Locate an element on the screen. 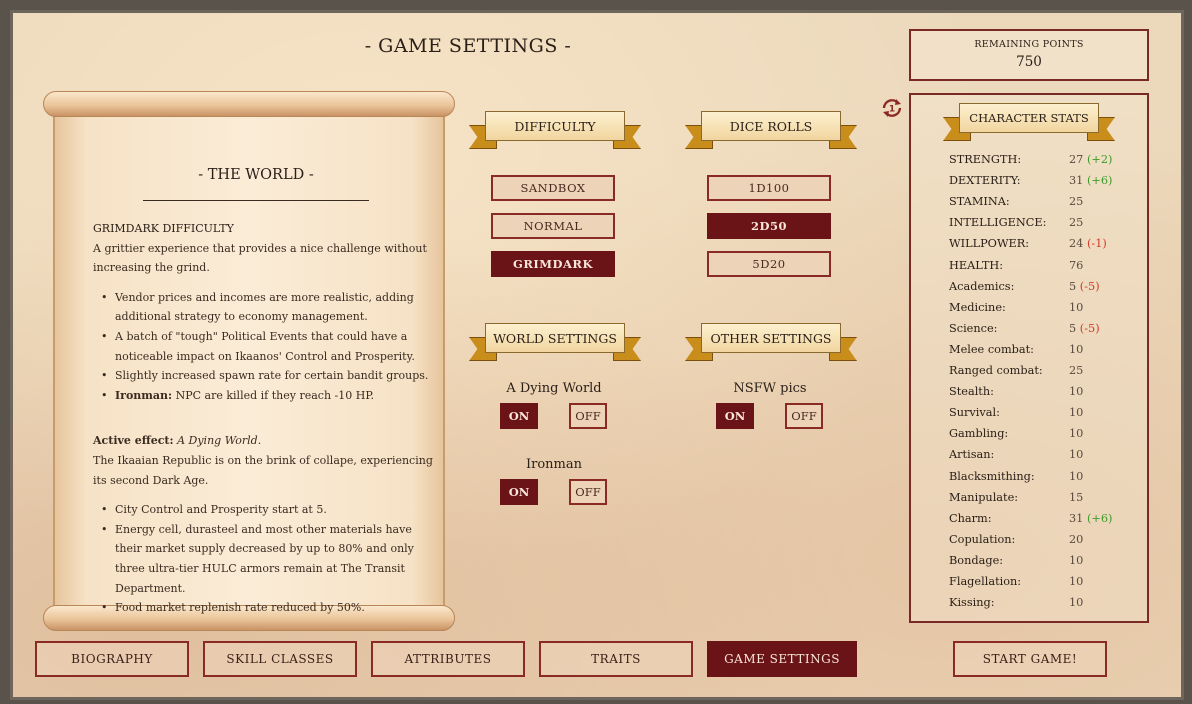 The width and height of the screenshot is (1192, 704). stat-row: Ranged combat: 25 is located at coordinates (1049, 374).